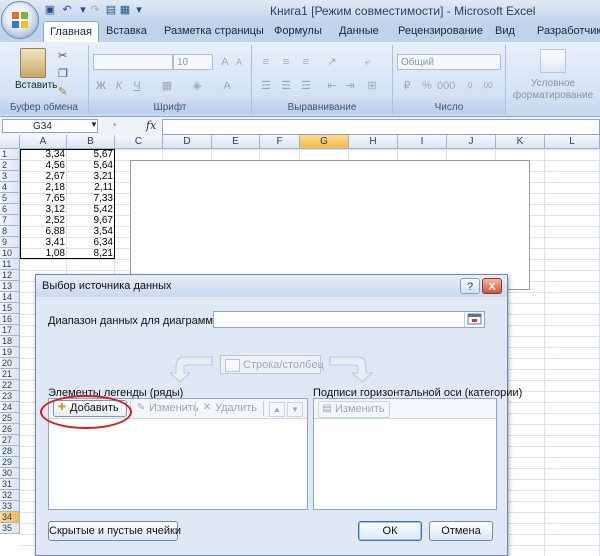  I want to click on currency-icon: ₽, so click(407, 86).